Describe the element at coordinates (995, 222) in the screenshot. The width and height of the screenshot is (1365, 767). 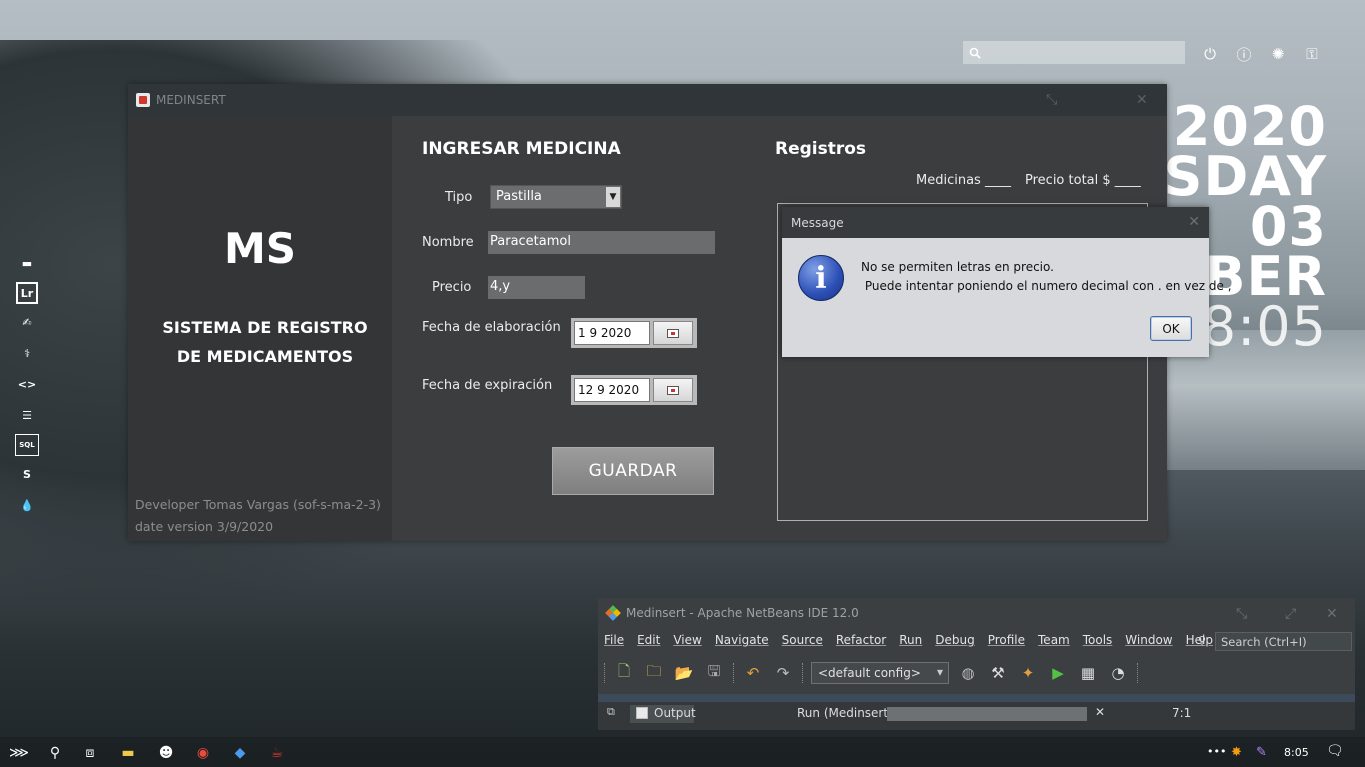
I see `dialog-title: Message` at that location.